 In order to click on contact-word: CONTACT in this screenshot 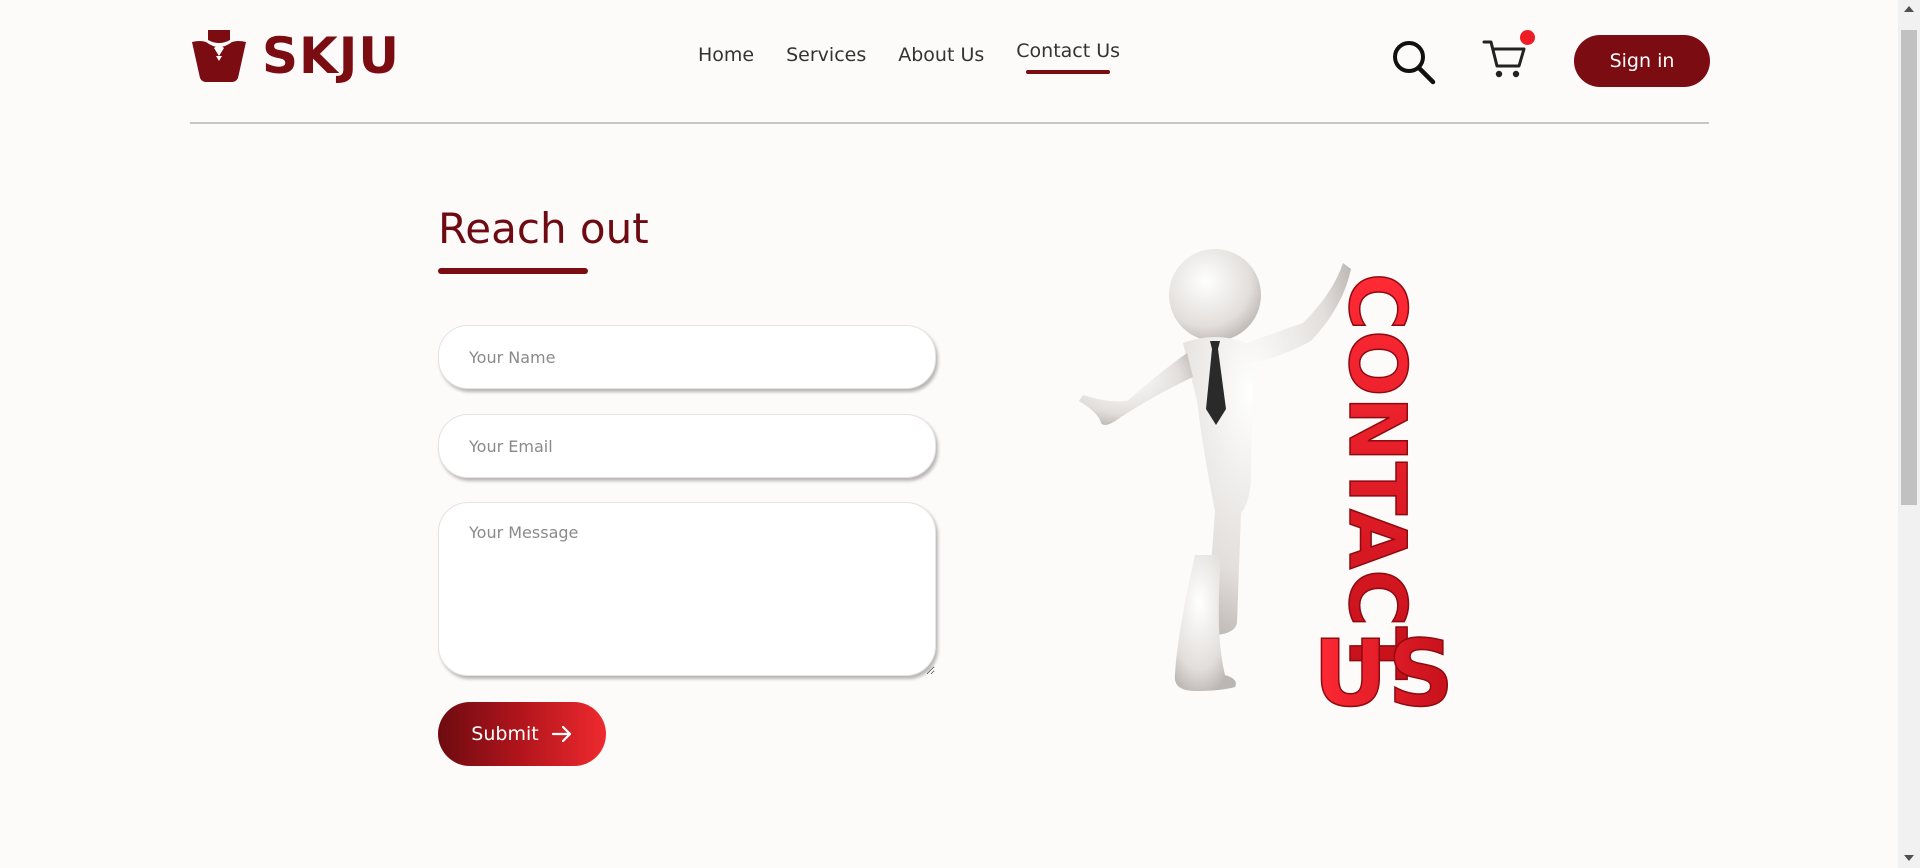, I will do `click(1376, 476)`.